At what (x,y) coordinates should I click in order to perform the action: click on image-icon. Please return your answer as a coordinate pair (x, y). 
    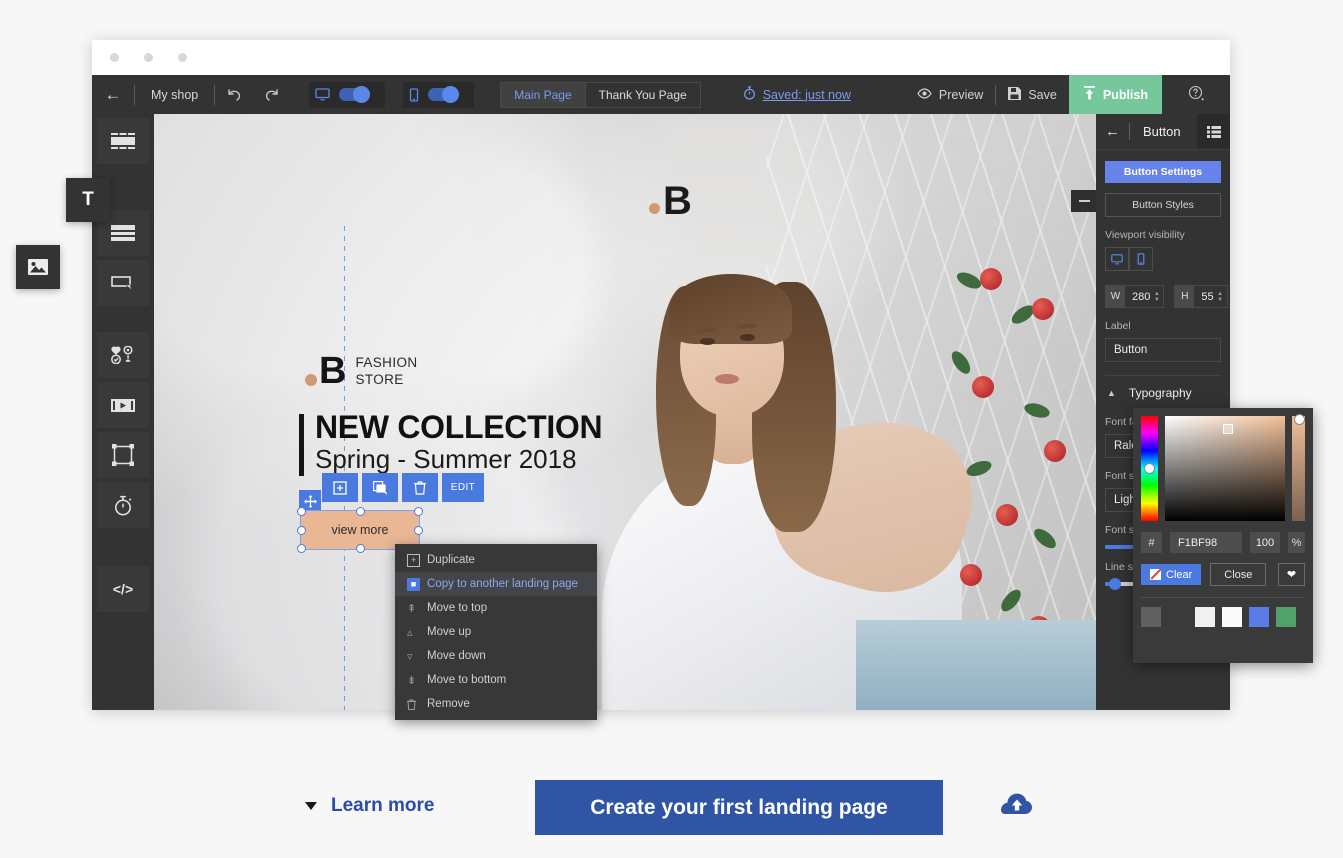
    Looking at the image, I should click on (38, 267).